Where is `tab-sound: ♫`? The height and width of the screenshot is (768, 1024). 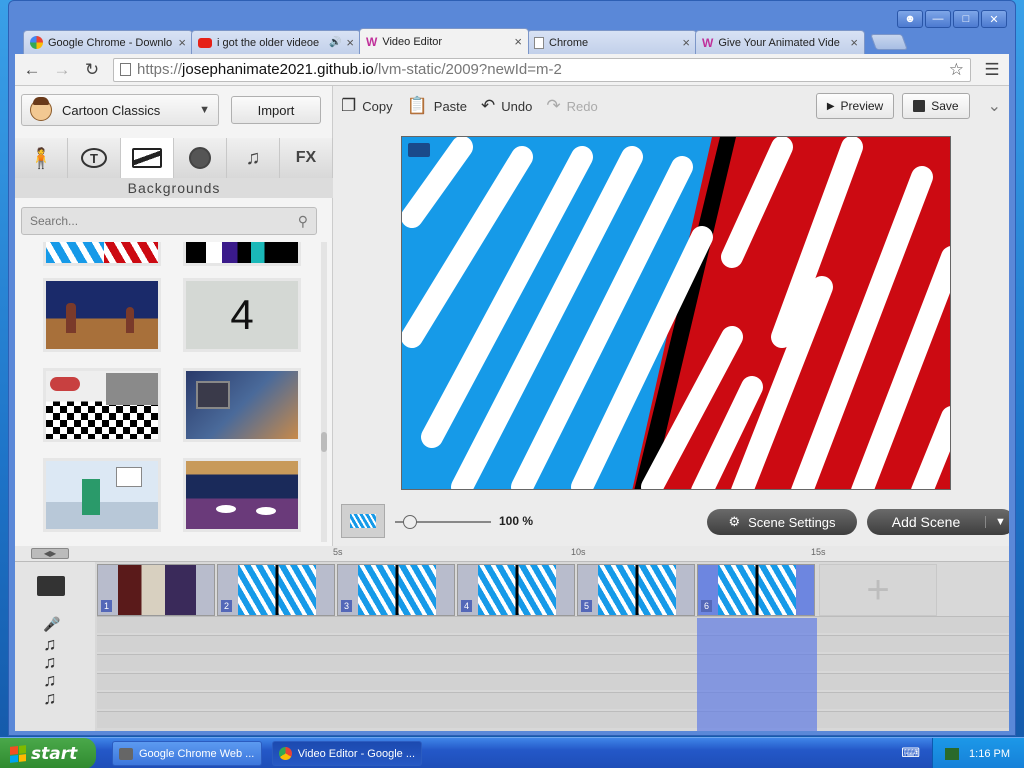
tab-sound: ♫ is located at coordinates (253, 158).